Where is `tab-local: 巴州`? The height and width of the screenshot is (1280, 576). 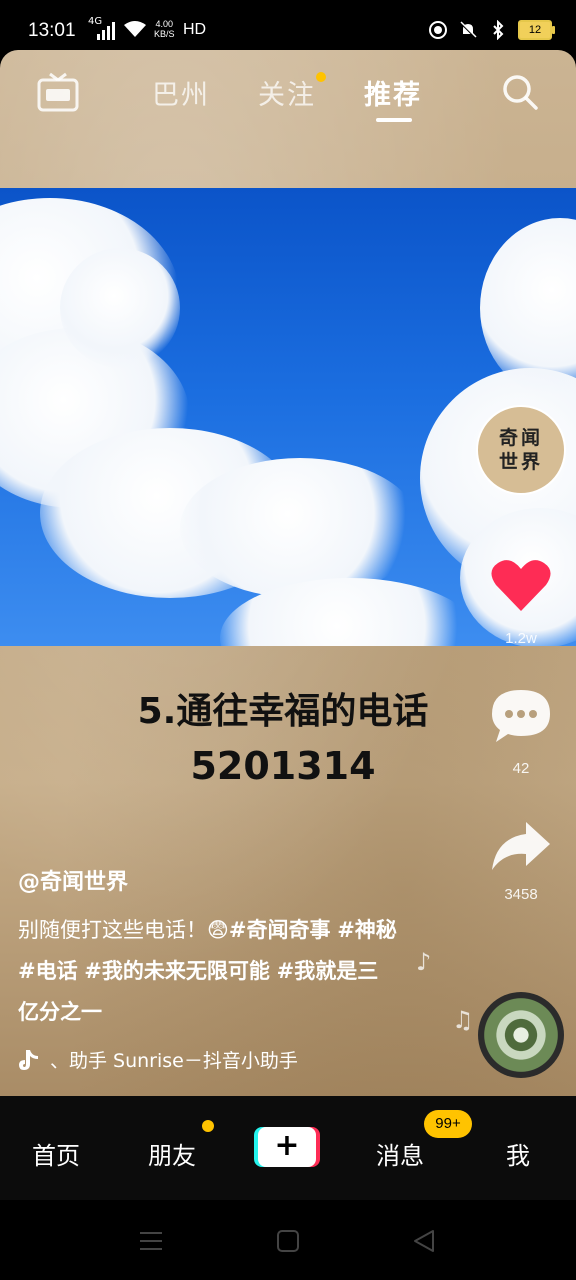 tab-local: 巴州 is located at coordinates (181, 92).